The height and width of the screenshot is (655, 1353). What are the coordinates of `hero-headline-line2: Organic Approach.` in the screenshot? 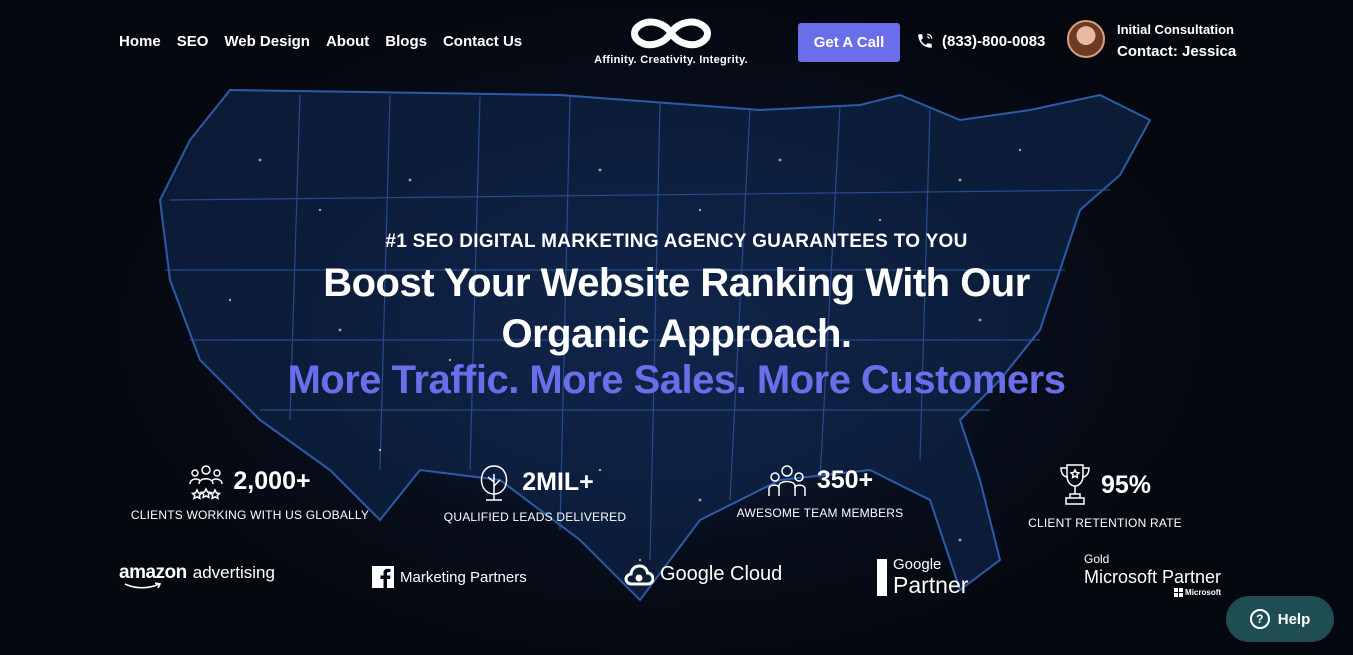 It's located at (676, 334).